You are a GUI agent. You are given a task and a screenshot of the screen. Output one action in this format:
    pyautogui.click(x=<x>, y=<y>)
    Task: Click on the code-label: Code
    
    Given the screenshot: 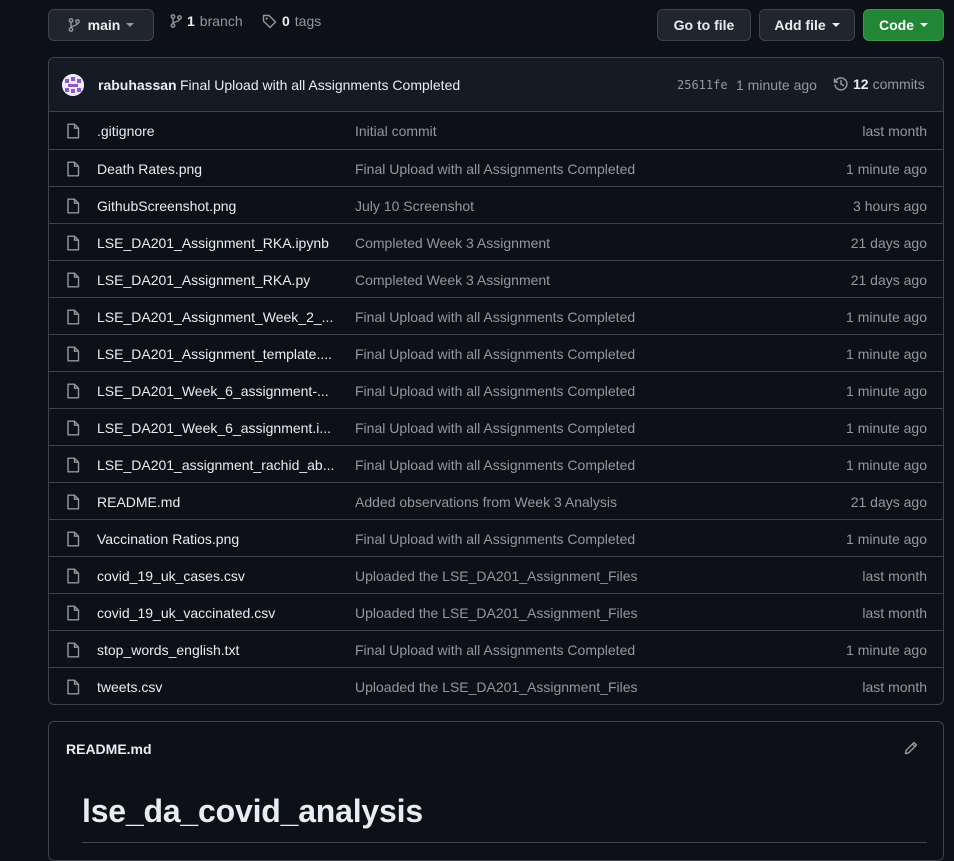 What is the action you would take?
    pyautogui.click(x=896, y=25)
    